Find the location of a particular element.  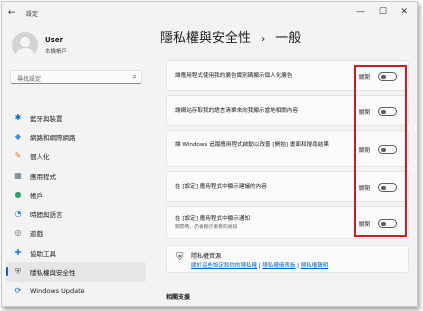

accessibility-icon: ✚ is located at coordinates (18, 252).